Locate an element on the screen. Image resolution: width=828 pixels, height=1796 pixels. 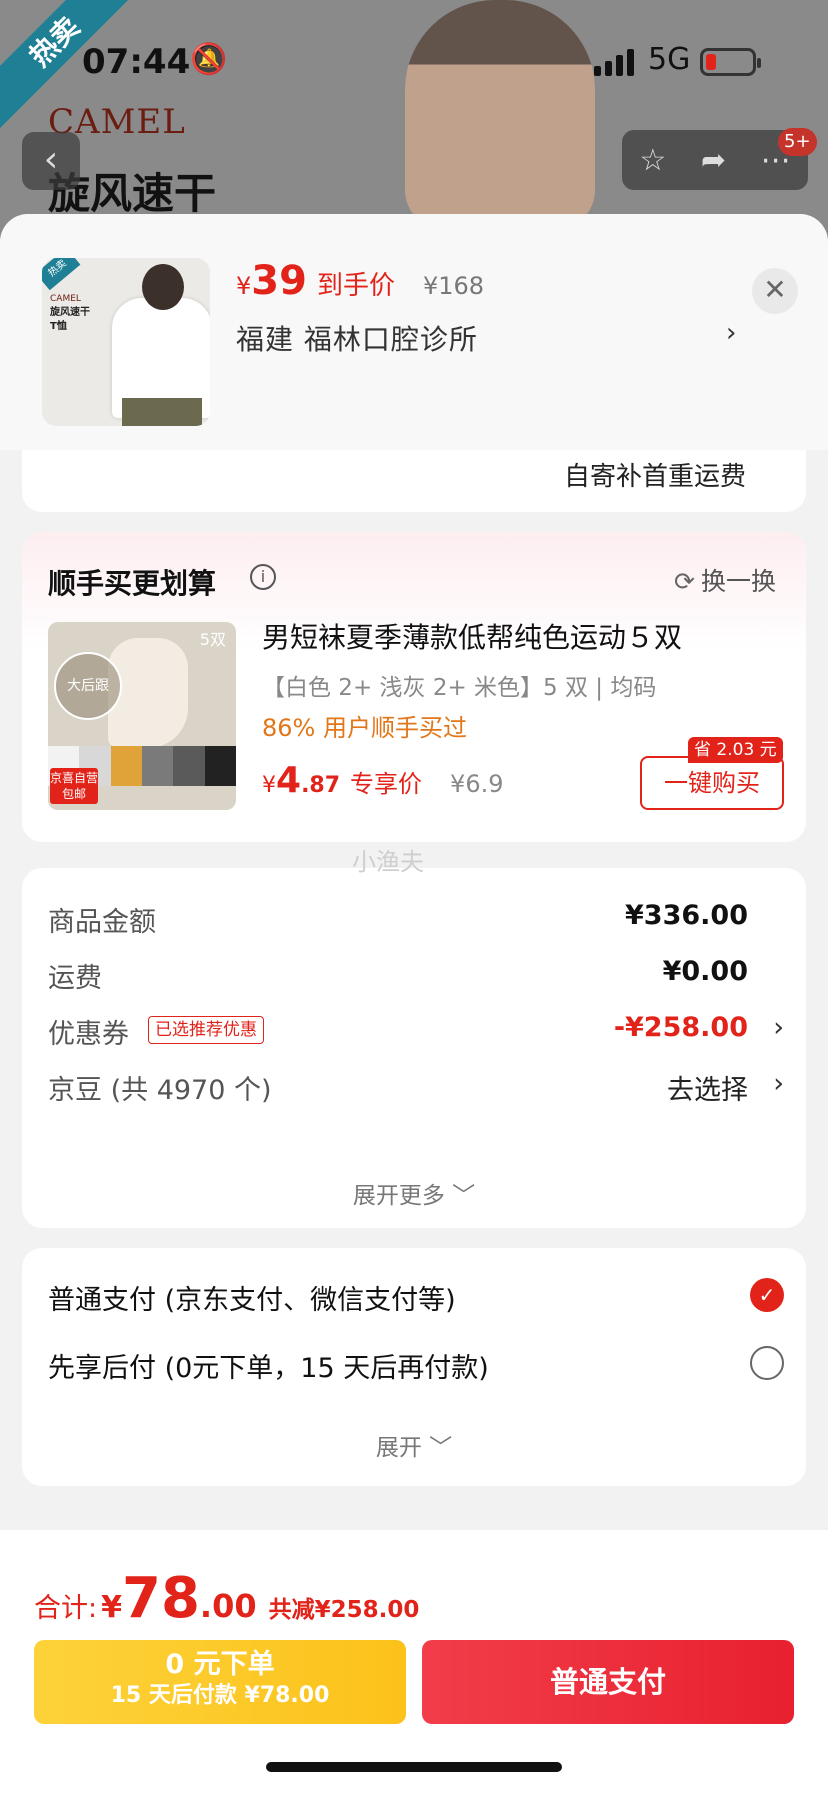
summary-label: 商品金额 is located at coordinates (102, 922).